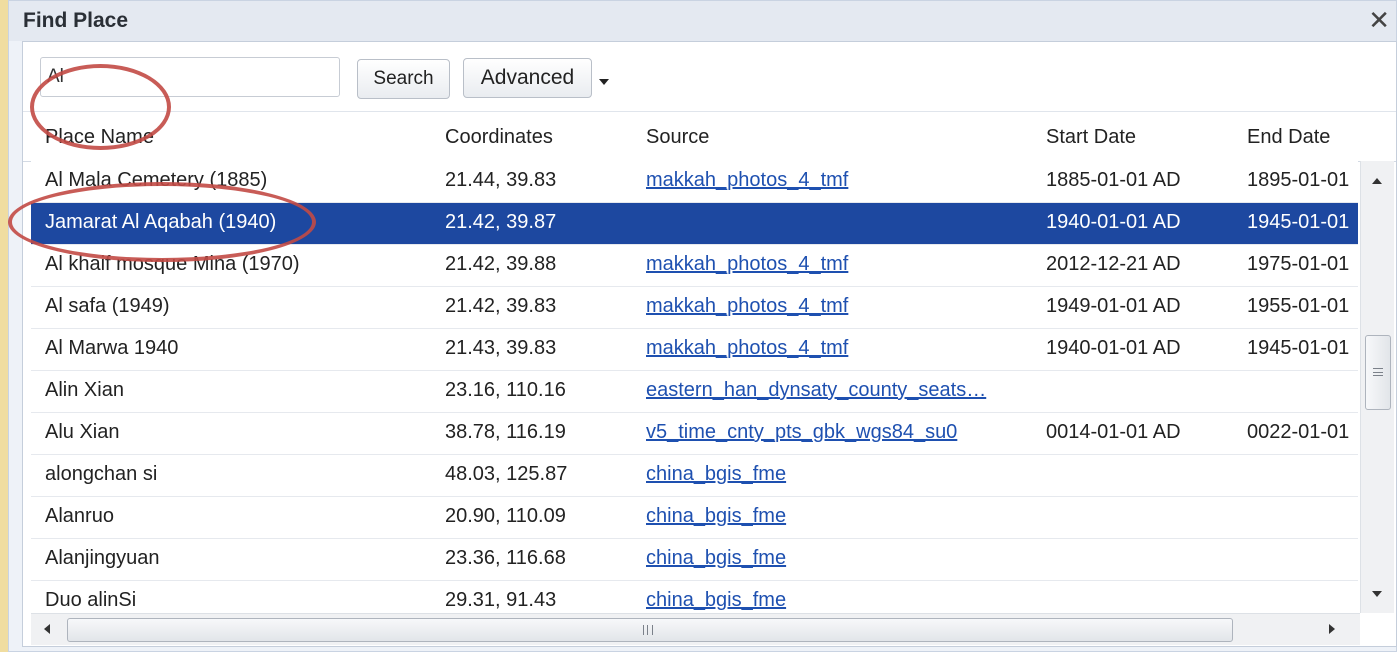  Describe the element at coordinates (1298, 432) in the screenshot. I see `end-date-cell: 0022-01-01` at that location.